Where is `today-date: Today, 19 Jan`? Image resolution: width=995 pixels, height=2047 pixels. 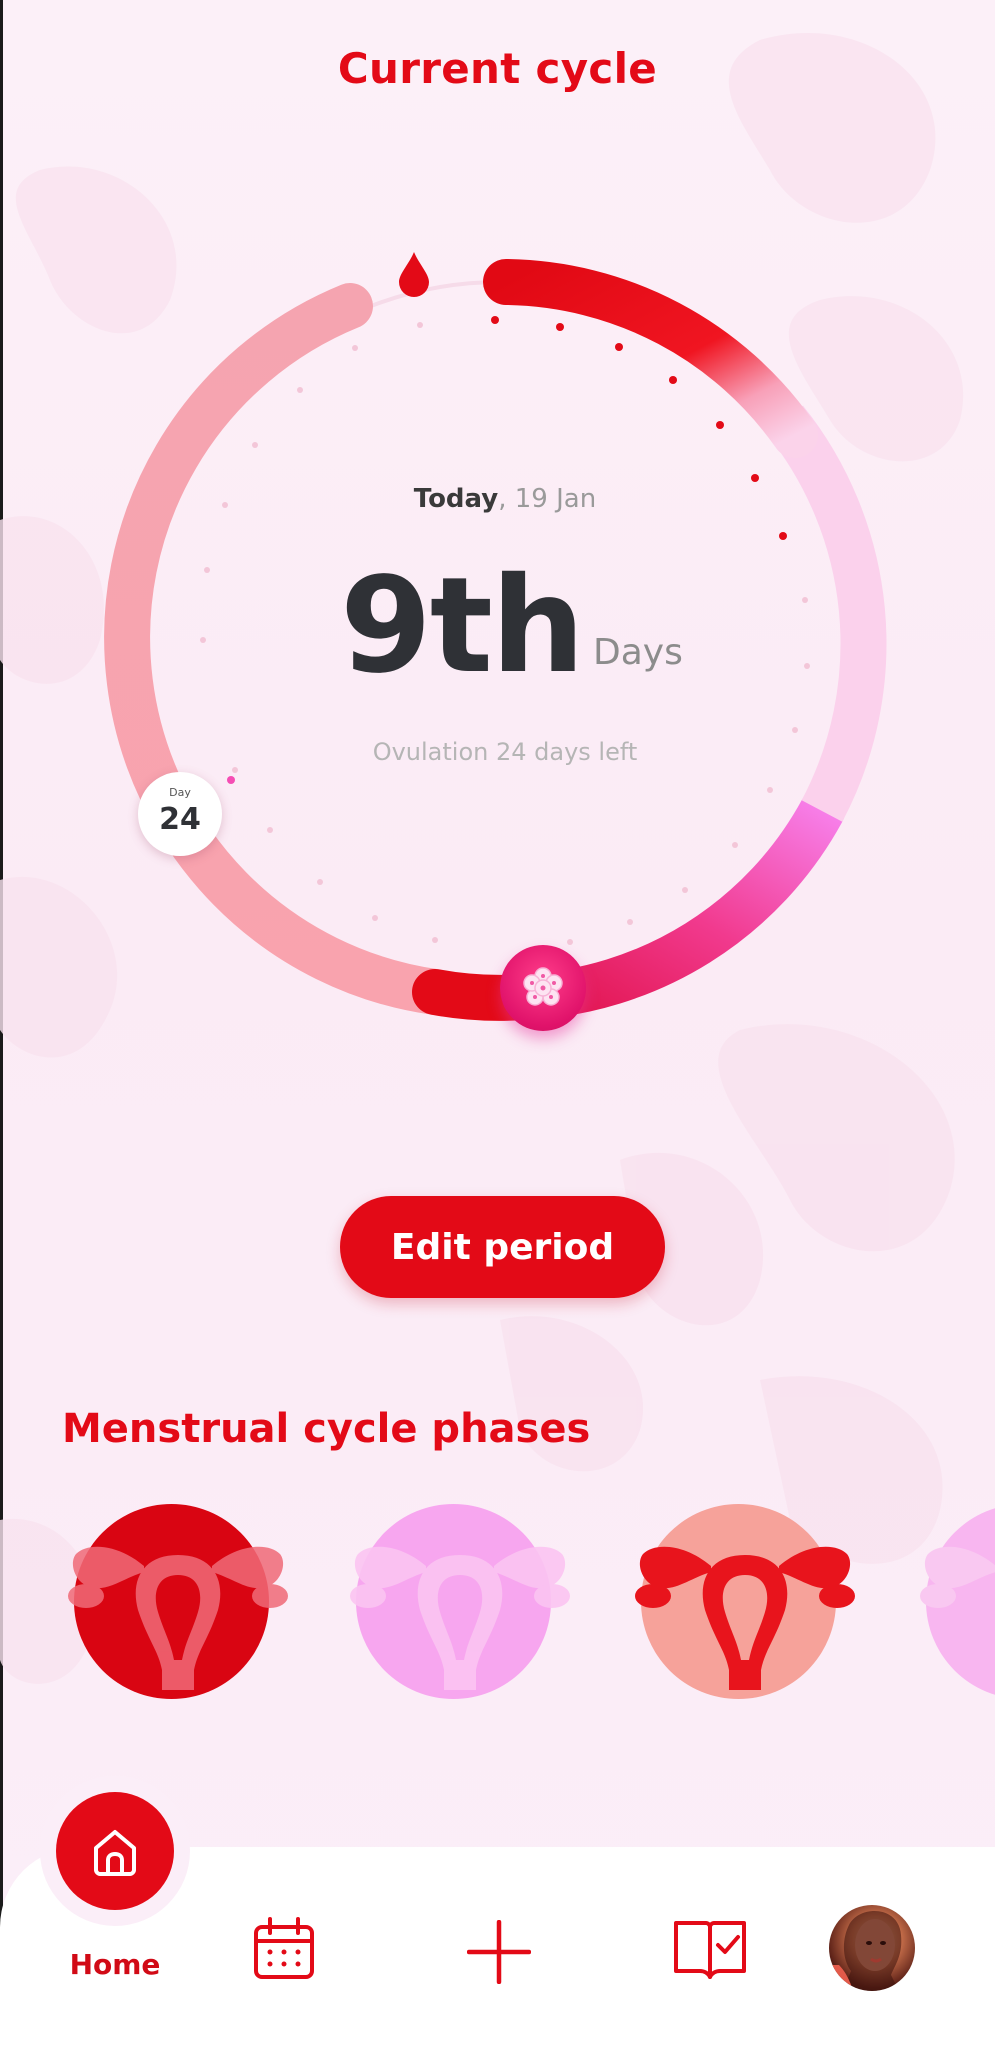 today-date: Today, 19 Jan is located at coordinates (505, 499).